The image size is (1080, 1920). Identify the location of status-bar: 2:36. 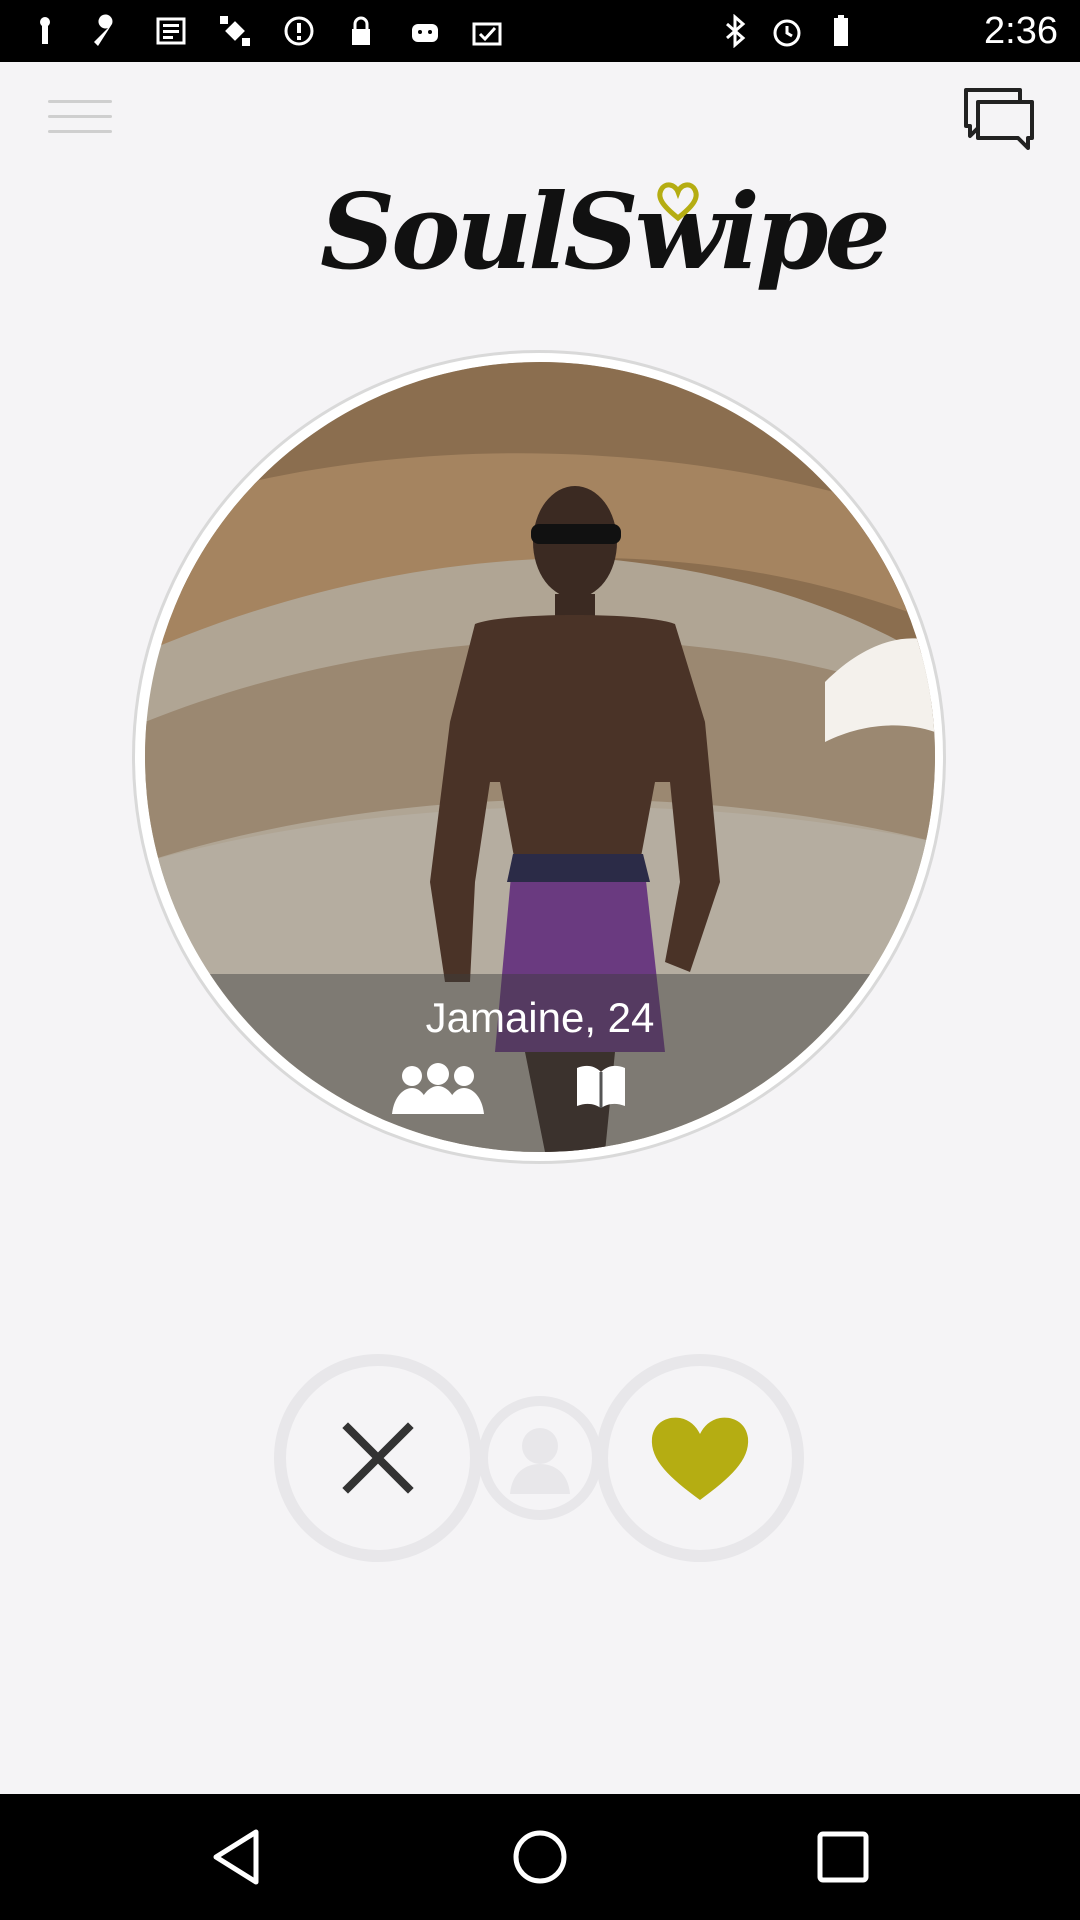
(540, 31).